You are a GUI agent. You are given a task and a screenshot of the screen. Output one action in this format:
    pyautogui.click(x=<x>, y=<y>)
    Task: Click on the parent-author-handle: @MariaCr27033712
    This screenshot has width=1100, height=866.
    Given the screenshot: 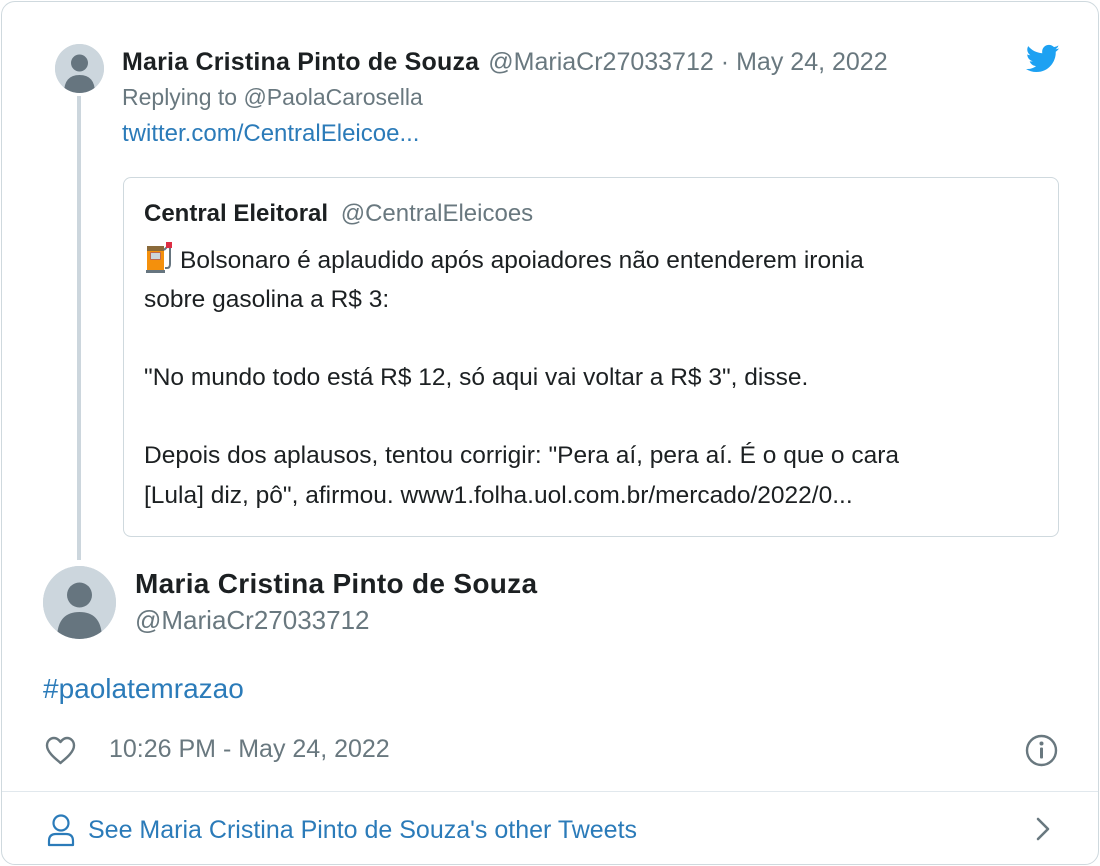 What is the action you would take?
    pyautogui.click(x=601, y=62)
    